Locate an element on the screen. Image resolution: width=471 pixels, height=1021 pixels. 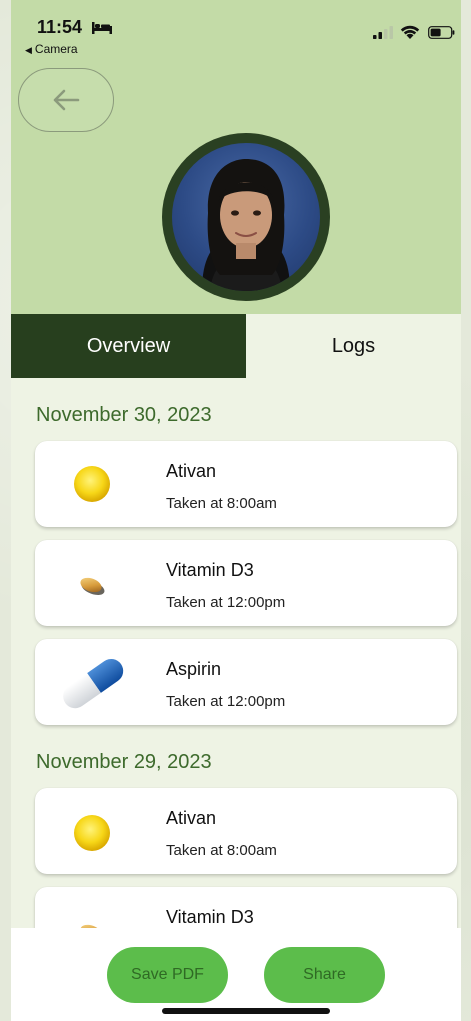
back-to-camera-link: ◀ Camera is located at coordinates (51, 49).